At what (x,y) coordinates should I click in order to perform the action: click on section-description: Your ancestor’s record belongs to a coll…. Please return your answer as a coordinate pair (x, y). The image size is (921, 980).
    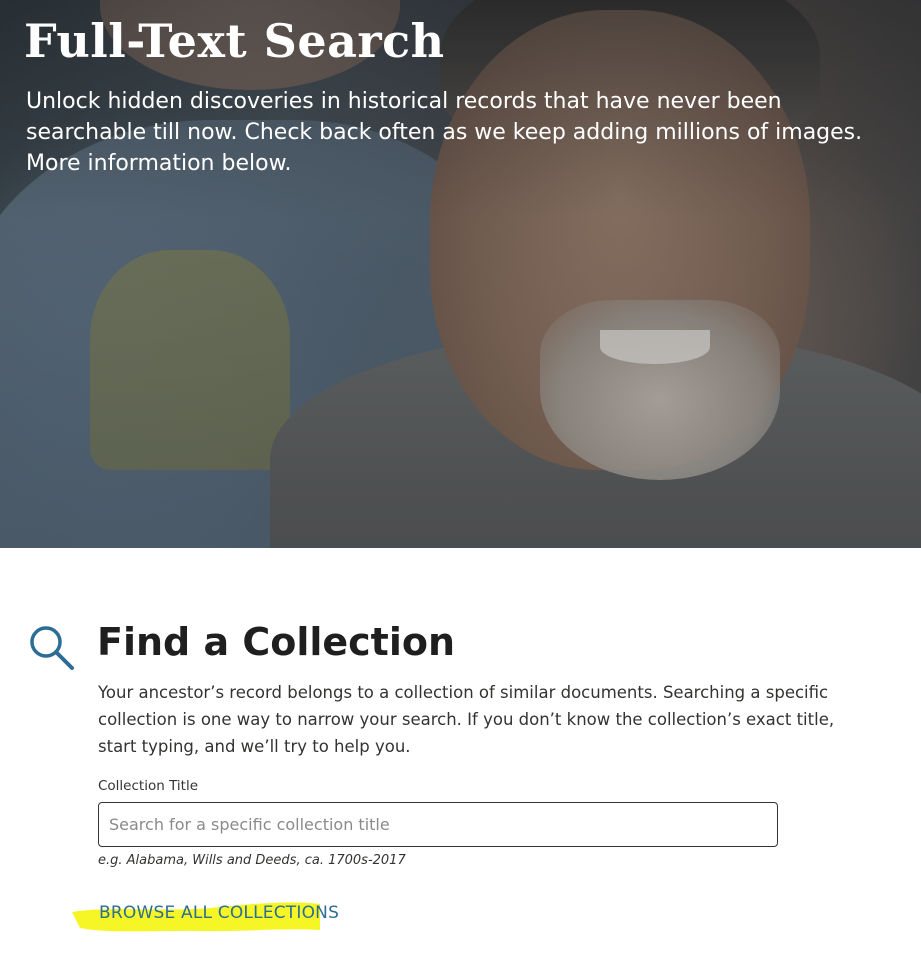
    Looking at the image, I should click on (466, 719).